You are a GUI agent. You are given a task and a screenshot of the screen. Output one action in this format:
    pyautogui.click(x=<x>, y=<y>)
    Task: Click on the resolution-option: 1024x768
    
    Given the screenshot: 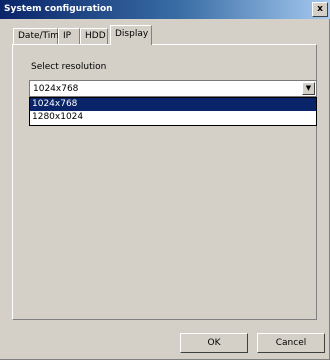 What is the action you would take?
    pyautogui.click(x=173, y=104)
    